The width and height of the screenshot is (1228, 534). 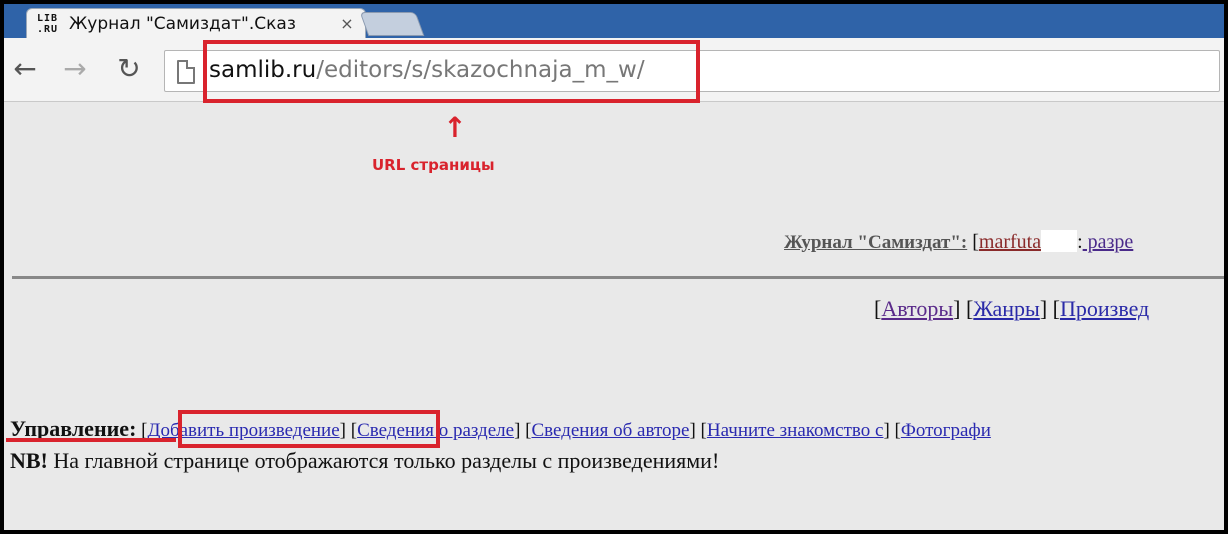 What do you see at coordinates (347, 23) in the screenshot?
I see `tab-close-icon: ×` at bounding box center [347, 23].